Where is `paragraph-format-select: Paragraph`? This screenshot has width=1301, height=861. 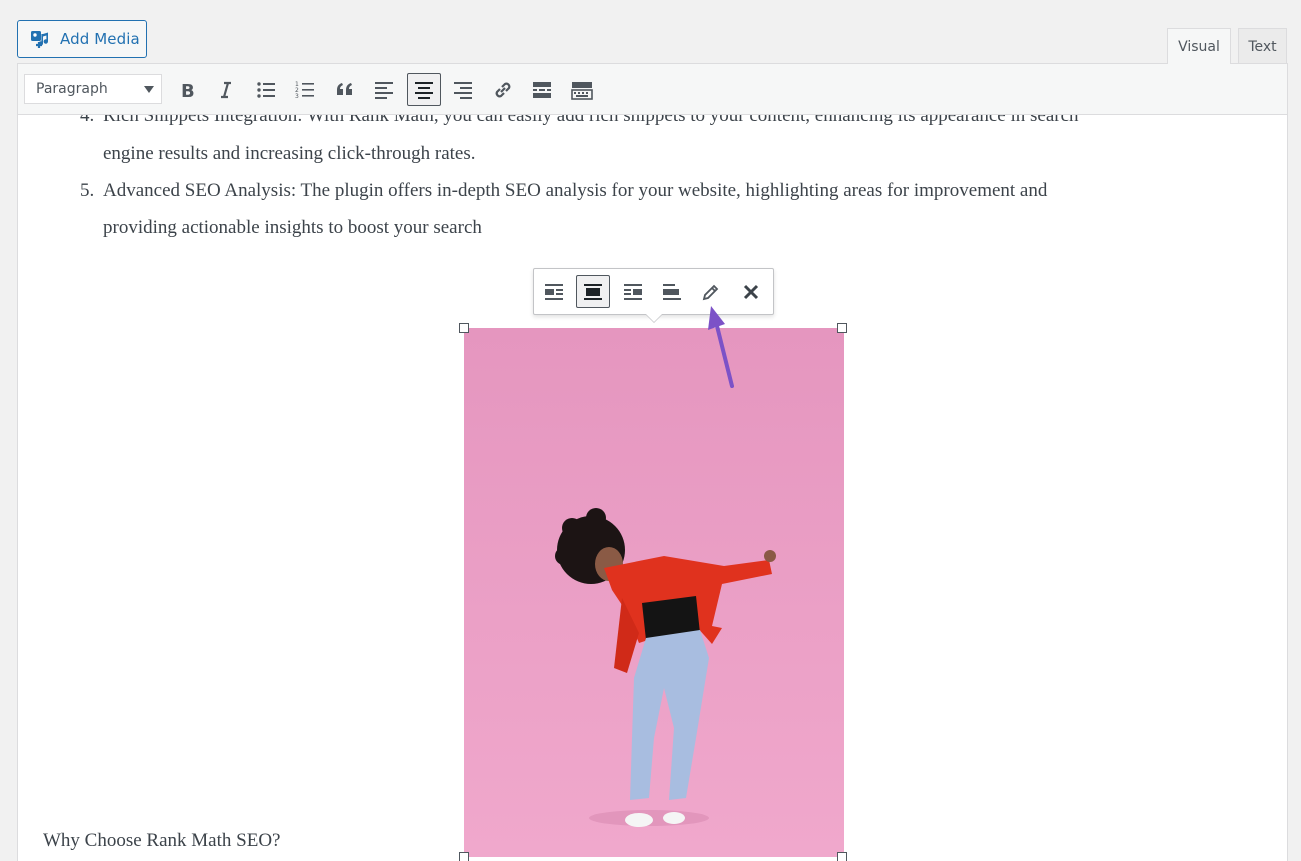
paragraph-format-select: Paragraph is located at coordinates (93, 89).